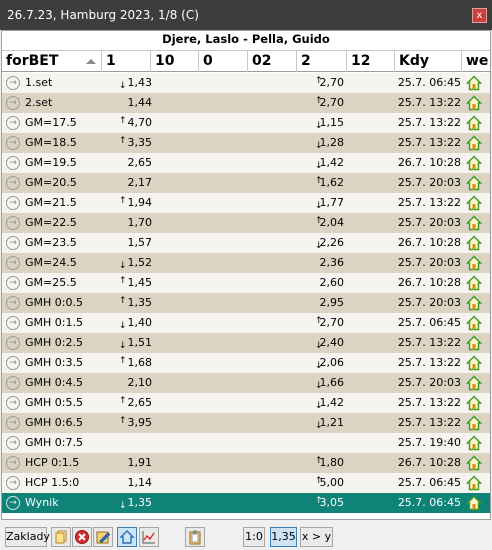  I want to click on delete-button, so click(82, 537).